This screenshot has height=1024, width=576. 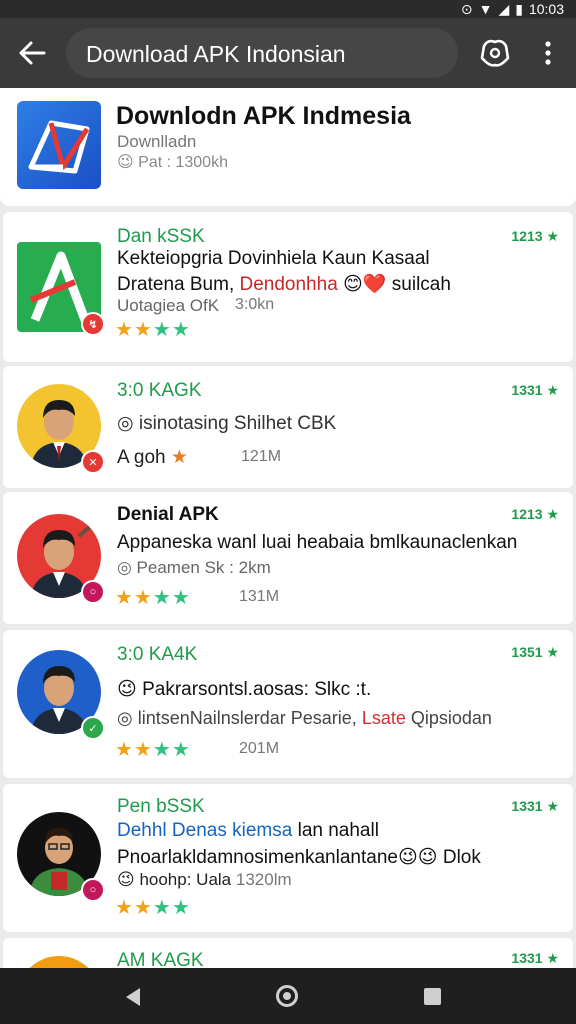 What do you see at coordinates (448, 718) in the screenshot?
I see `desc-part: Qipsiodan` at bounding box center [448, 718].